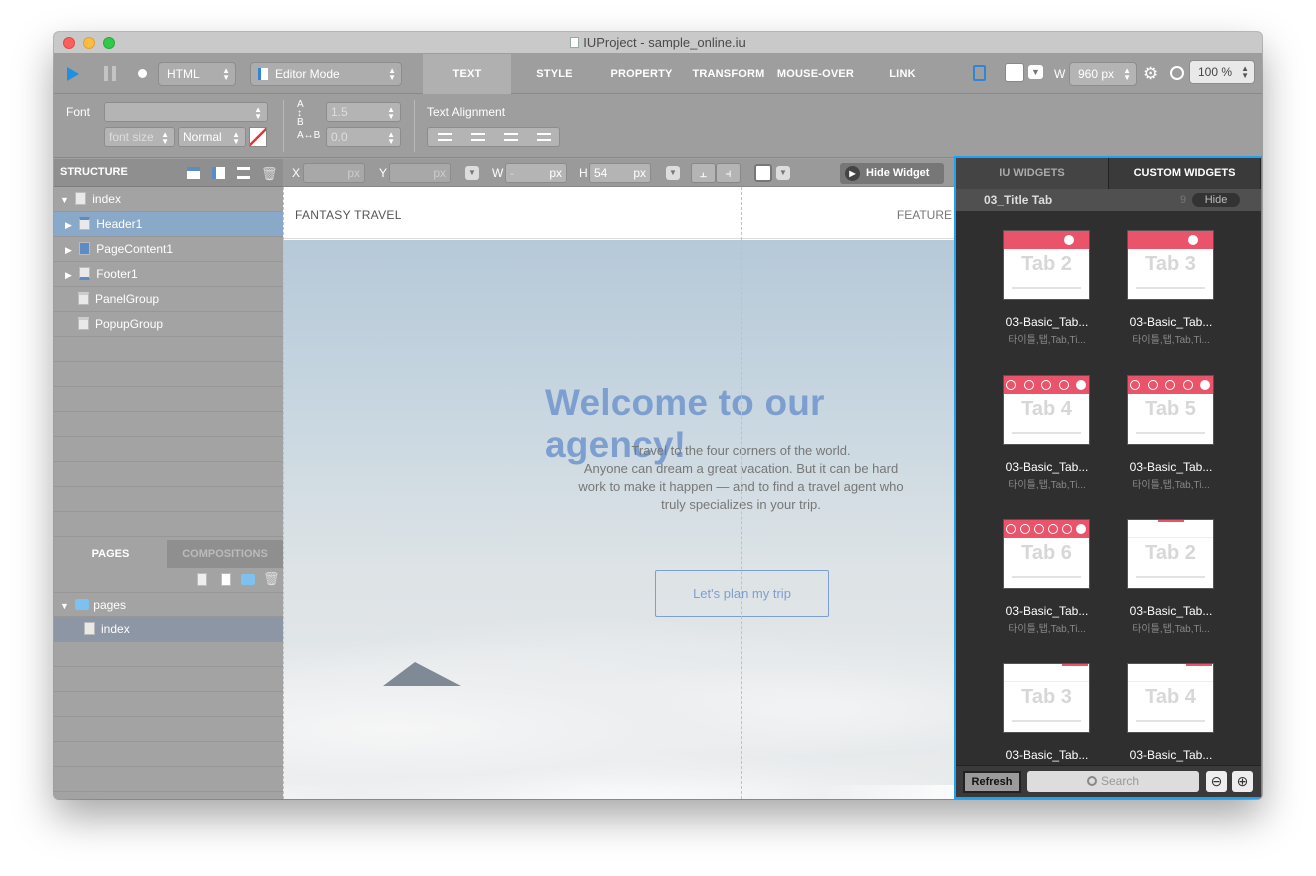 The image size is (1316, 876). Describe the element at coordinates (248, 579) in the screenshot. I see `new-folder-icon` at that location.